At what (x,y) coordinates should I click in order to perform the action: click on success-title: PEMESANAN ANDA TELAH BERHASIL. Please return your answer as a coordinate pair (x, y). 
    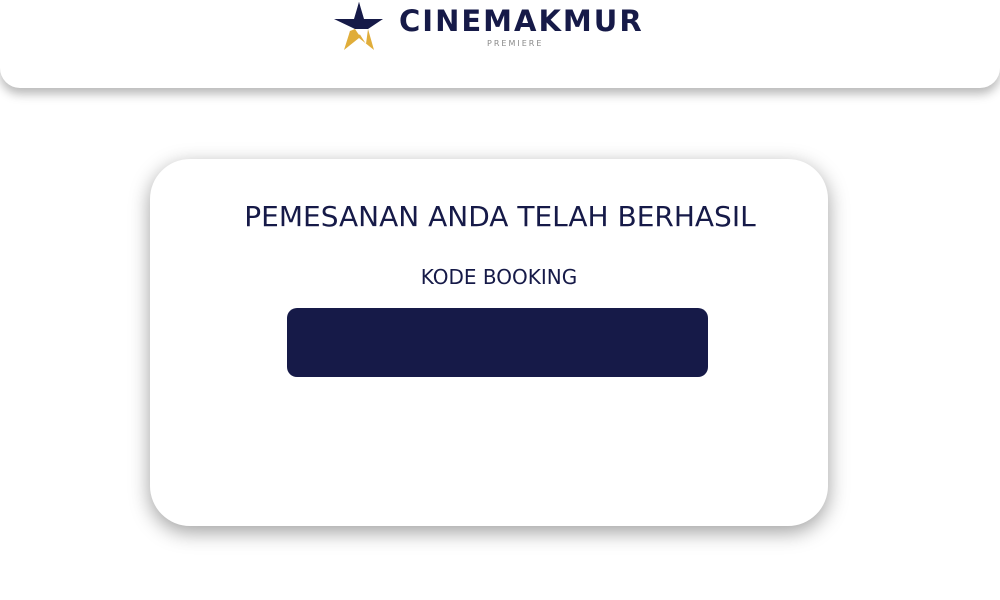
    Looking at the image, I should click on (500, 216).